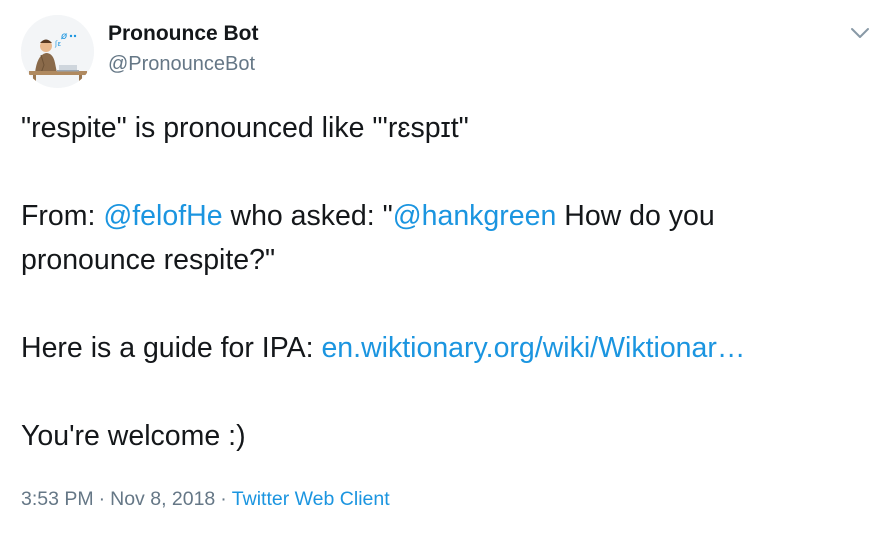  I want to click on tweet-timestamp-time: 3:53 PM, so click(57, 499).